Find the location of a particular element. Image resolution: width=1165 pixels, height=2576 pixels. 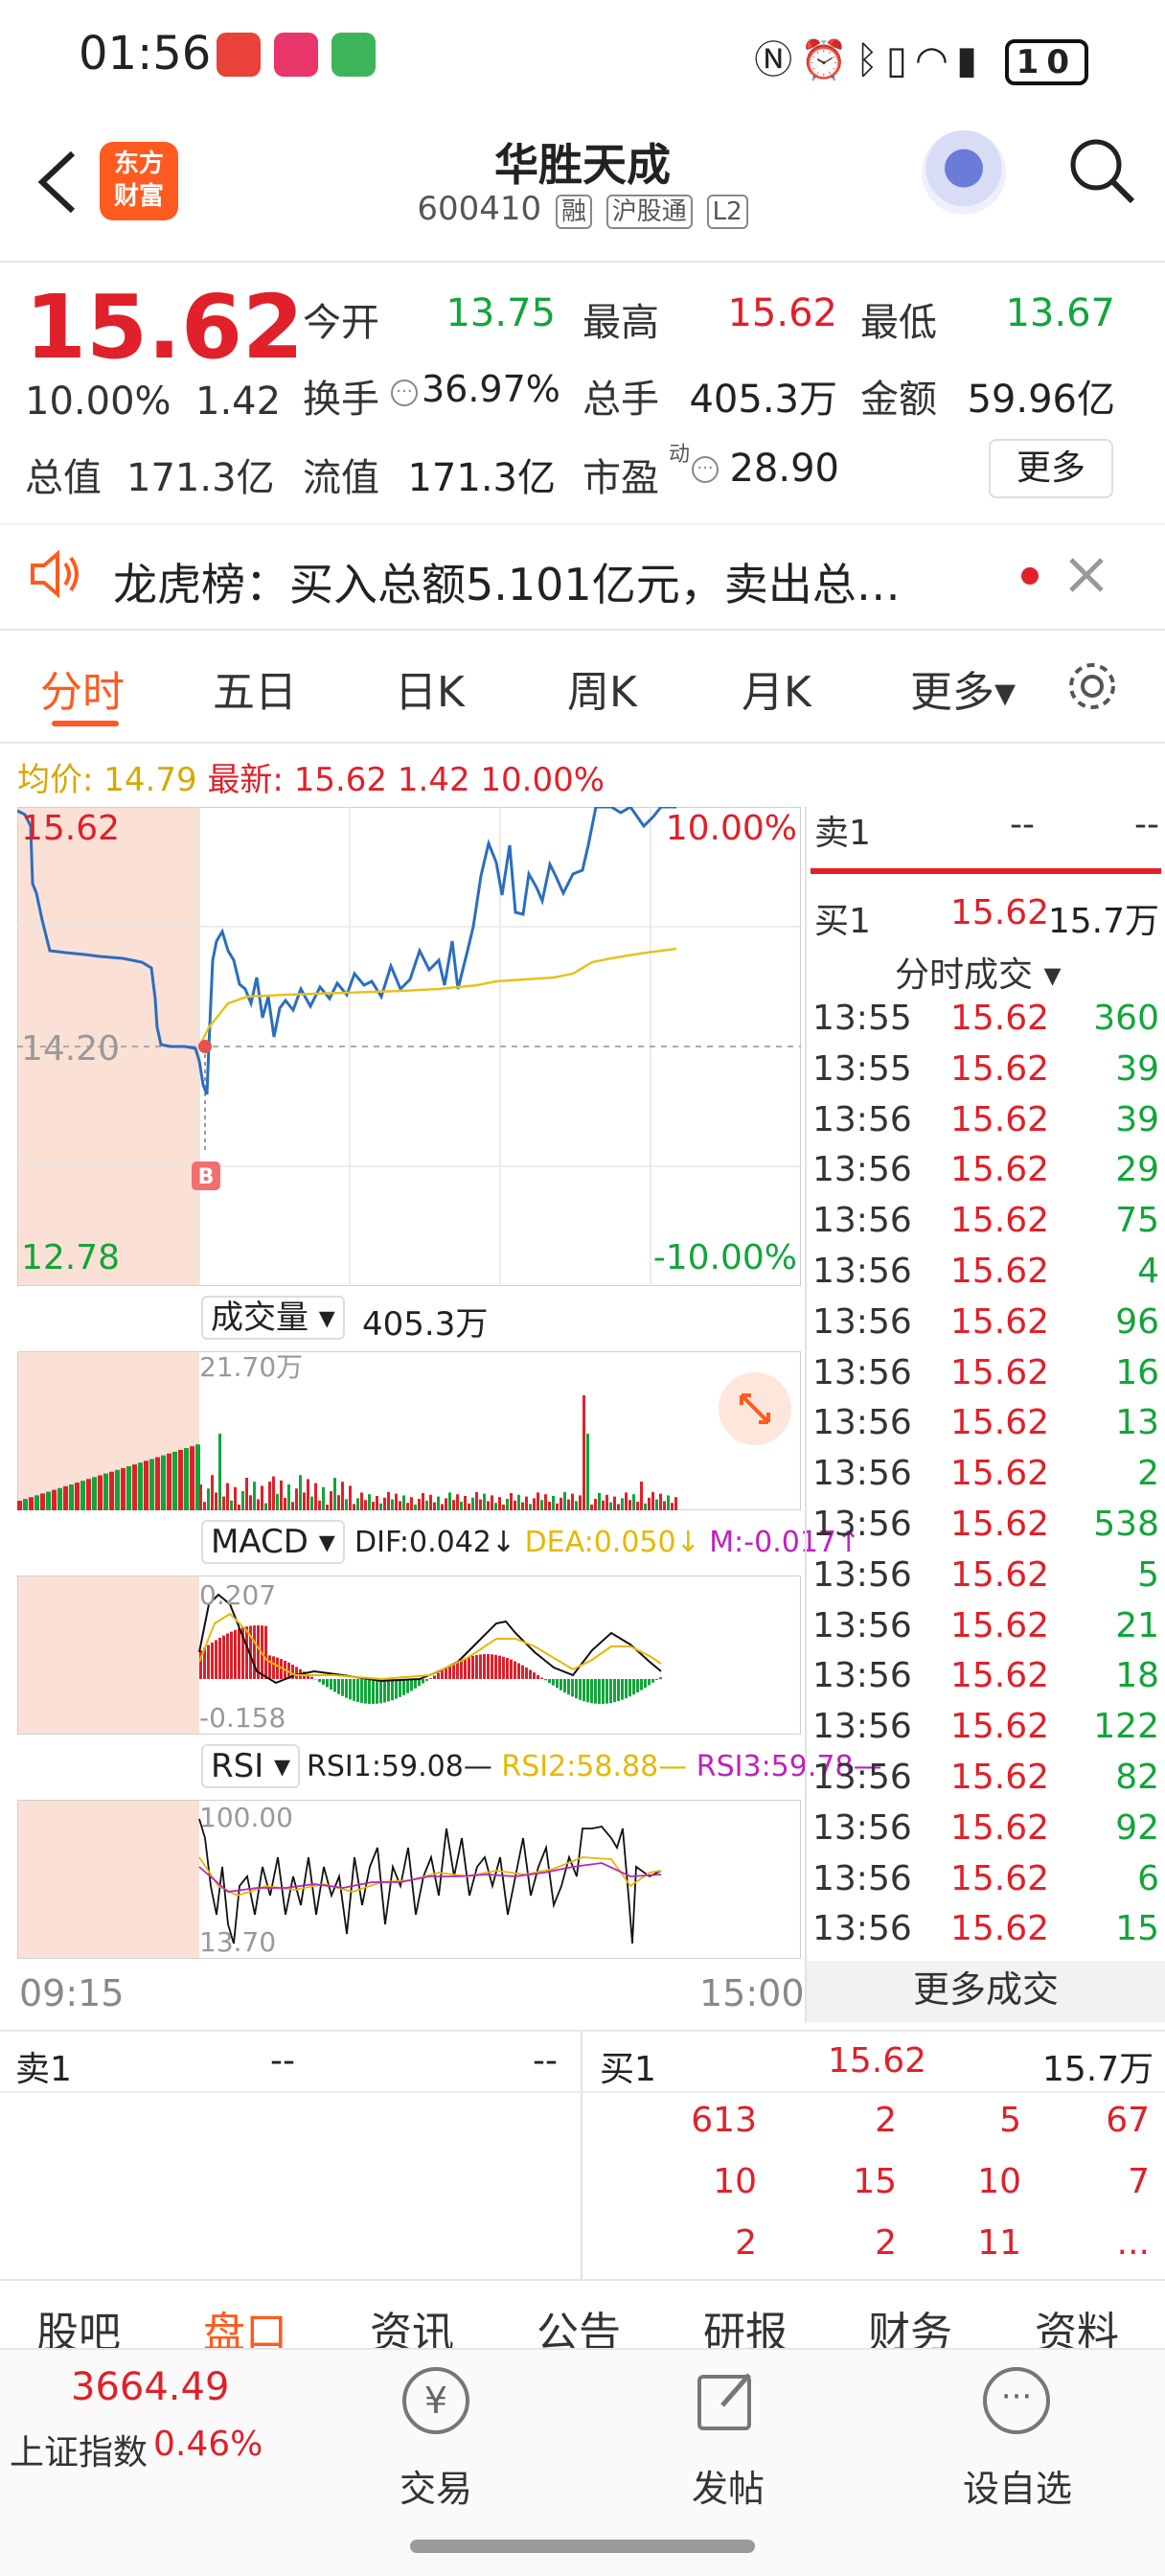

close-icon is located at coordinates (1087, 575).